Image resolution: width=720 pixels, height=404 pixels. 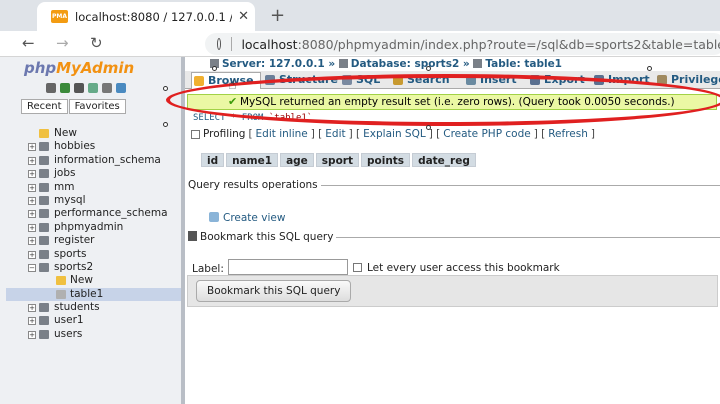 I want to click on sidebar-db-item: + information_schema, so click(x=104, y=160).